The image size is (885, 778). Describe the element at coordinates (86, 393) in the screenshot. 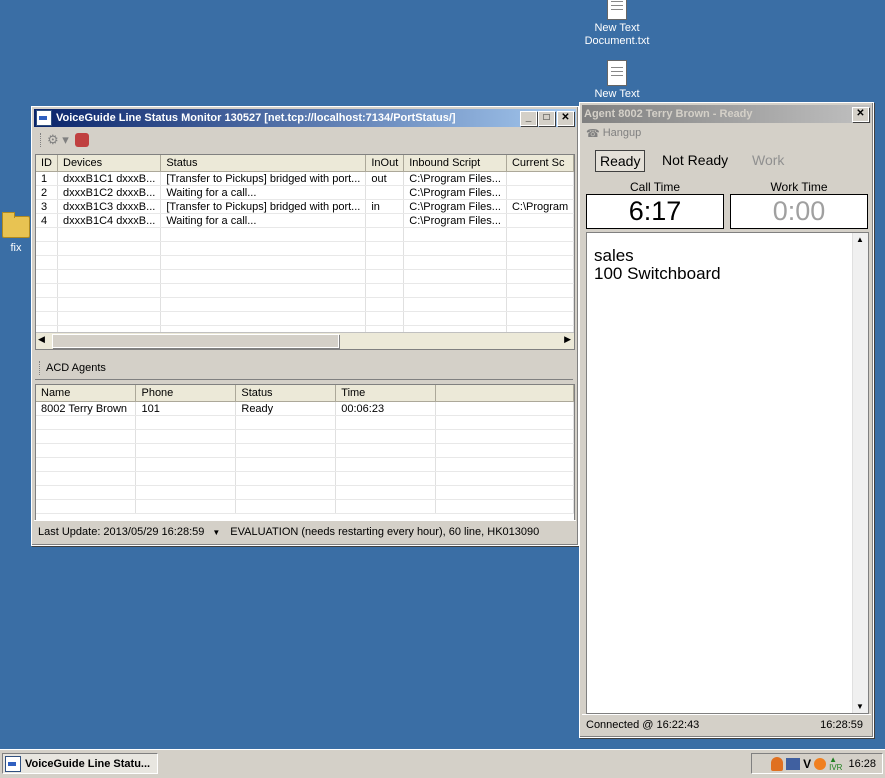

I see `column-header: Name` at that location.